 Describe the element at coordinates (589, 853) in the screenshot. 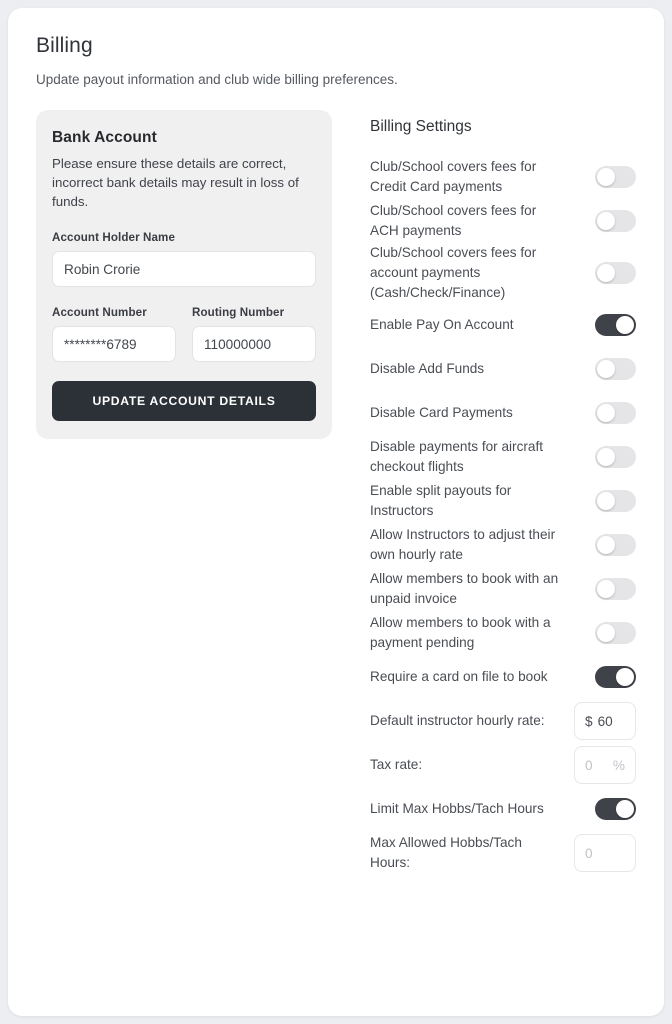

I see `max-hobbs-placeholder: 0` at that location.